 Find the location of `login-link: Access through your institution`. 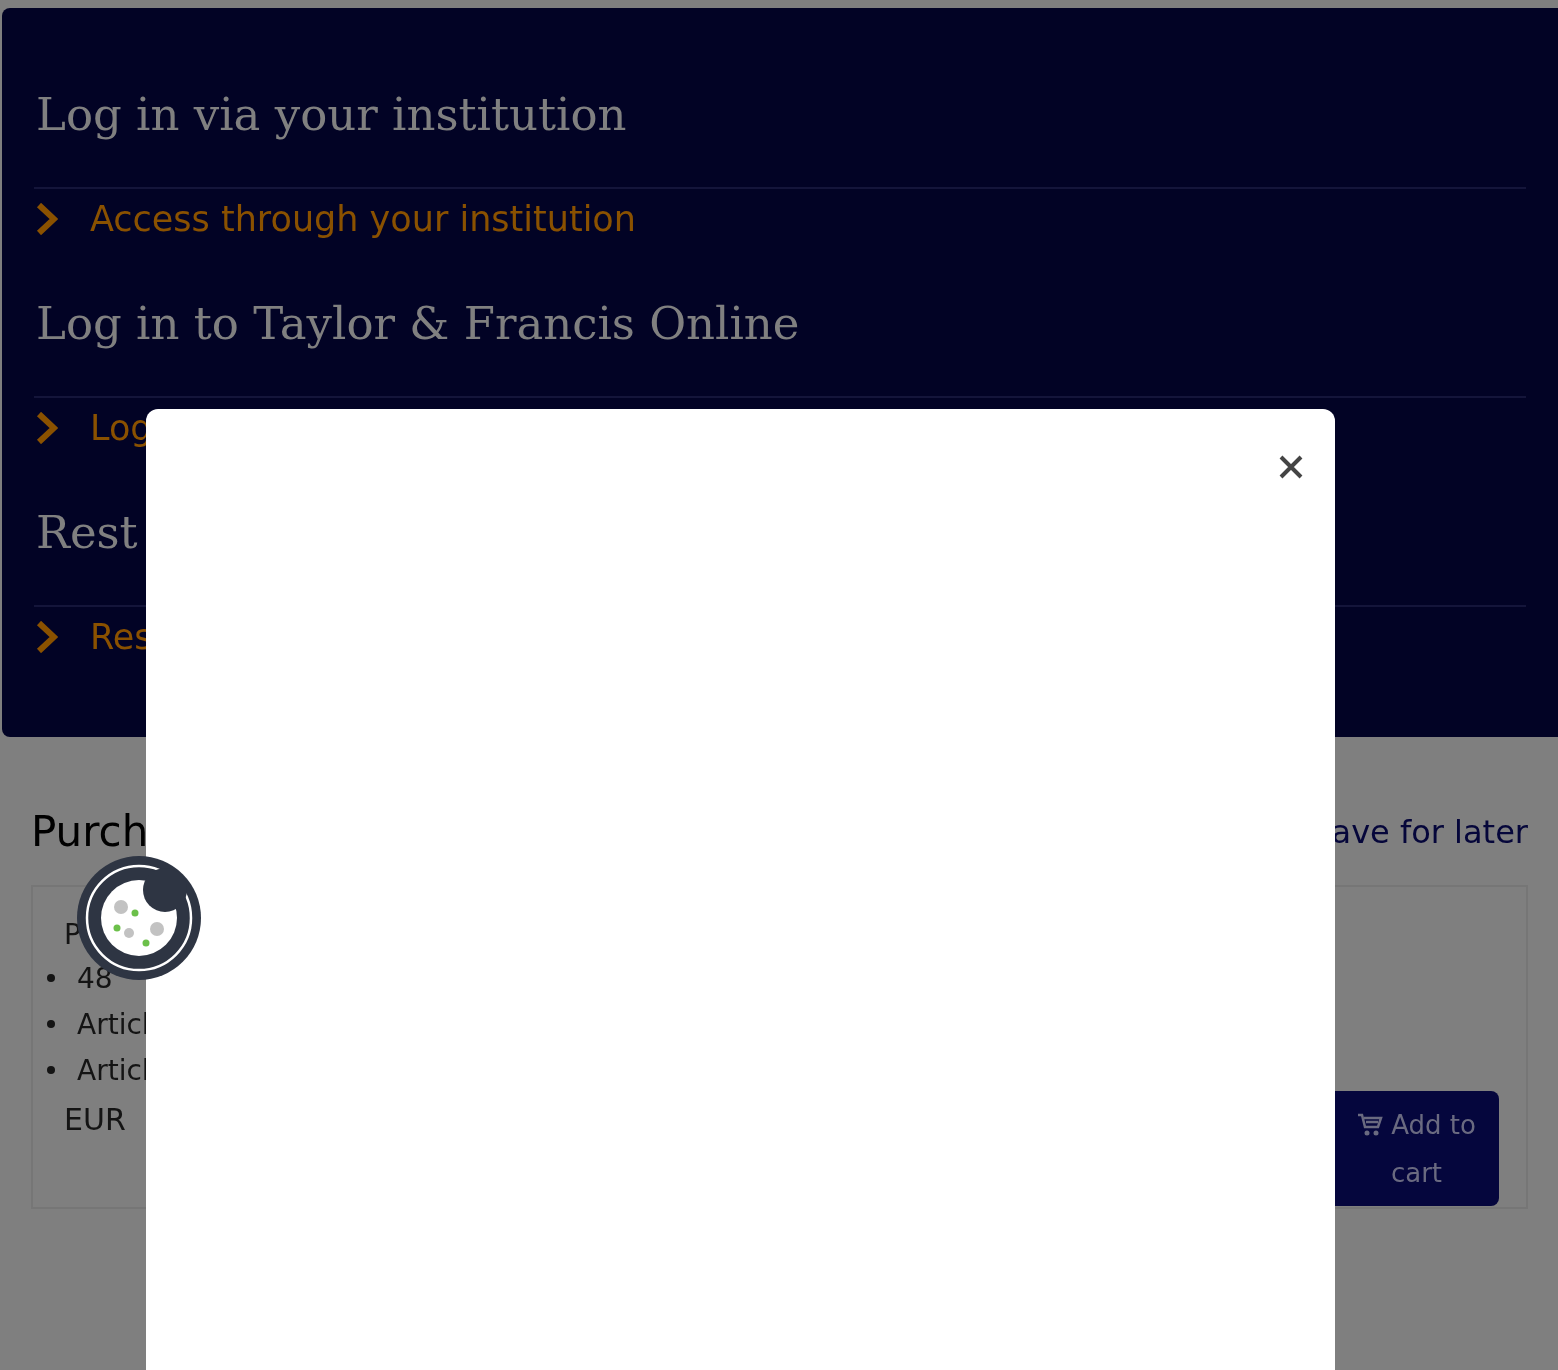

login-link: Access through your institution is located at coordinates (363, 219).